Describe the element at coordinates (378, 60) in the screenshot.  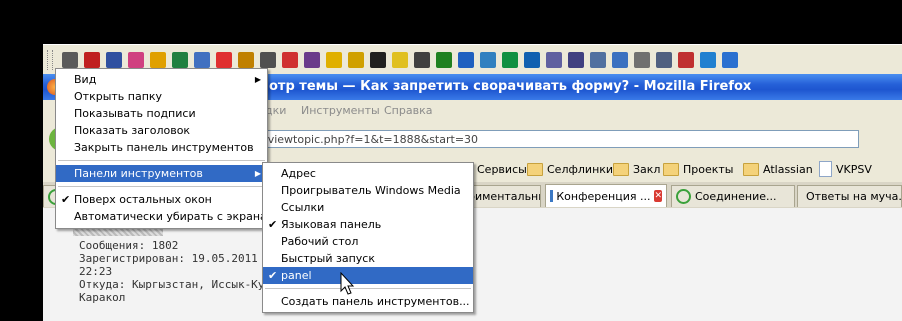
I see `film-icon` at that location.